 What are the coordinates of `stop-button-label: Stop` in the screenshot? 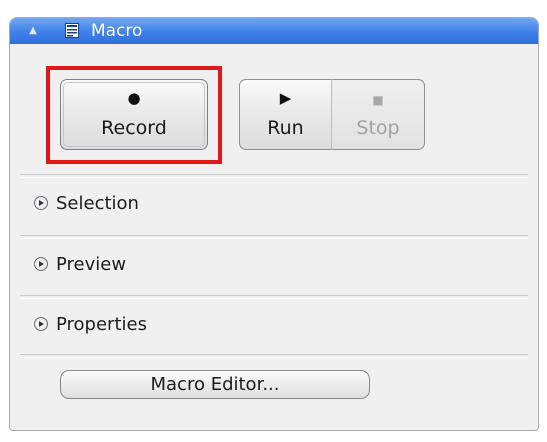 It's located at (378, 128).